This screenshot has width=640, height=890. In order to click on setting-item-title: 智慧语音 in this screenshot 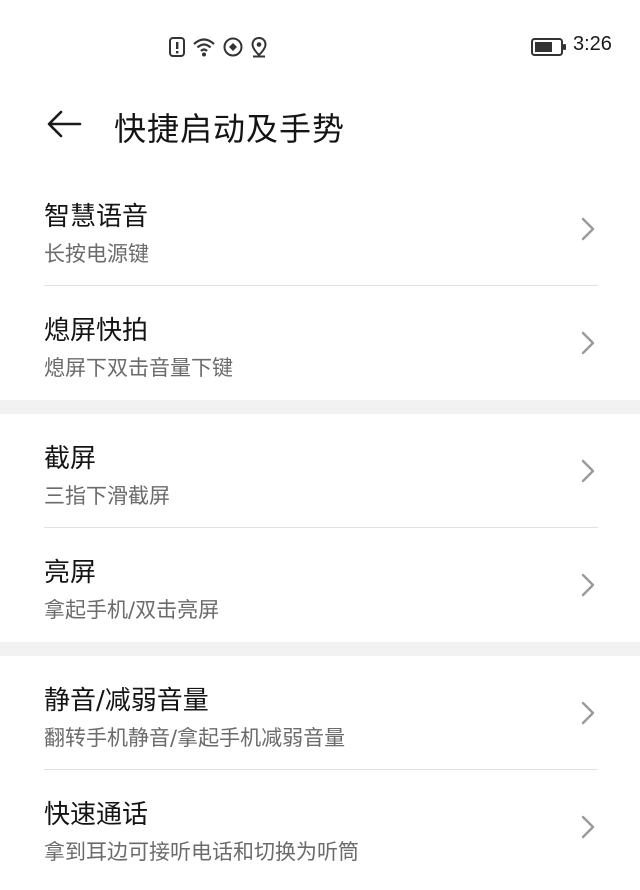, I will do `click(96, 217)`.